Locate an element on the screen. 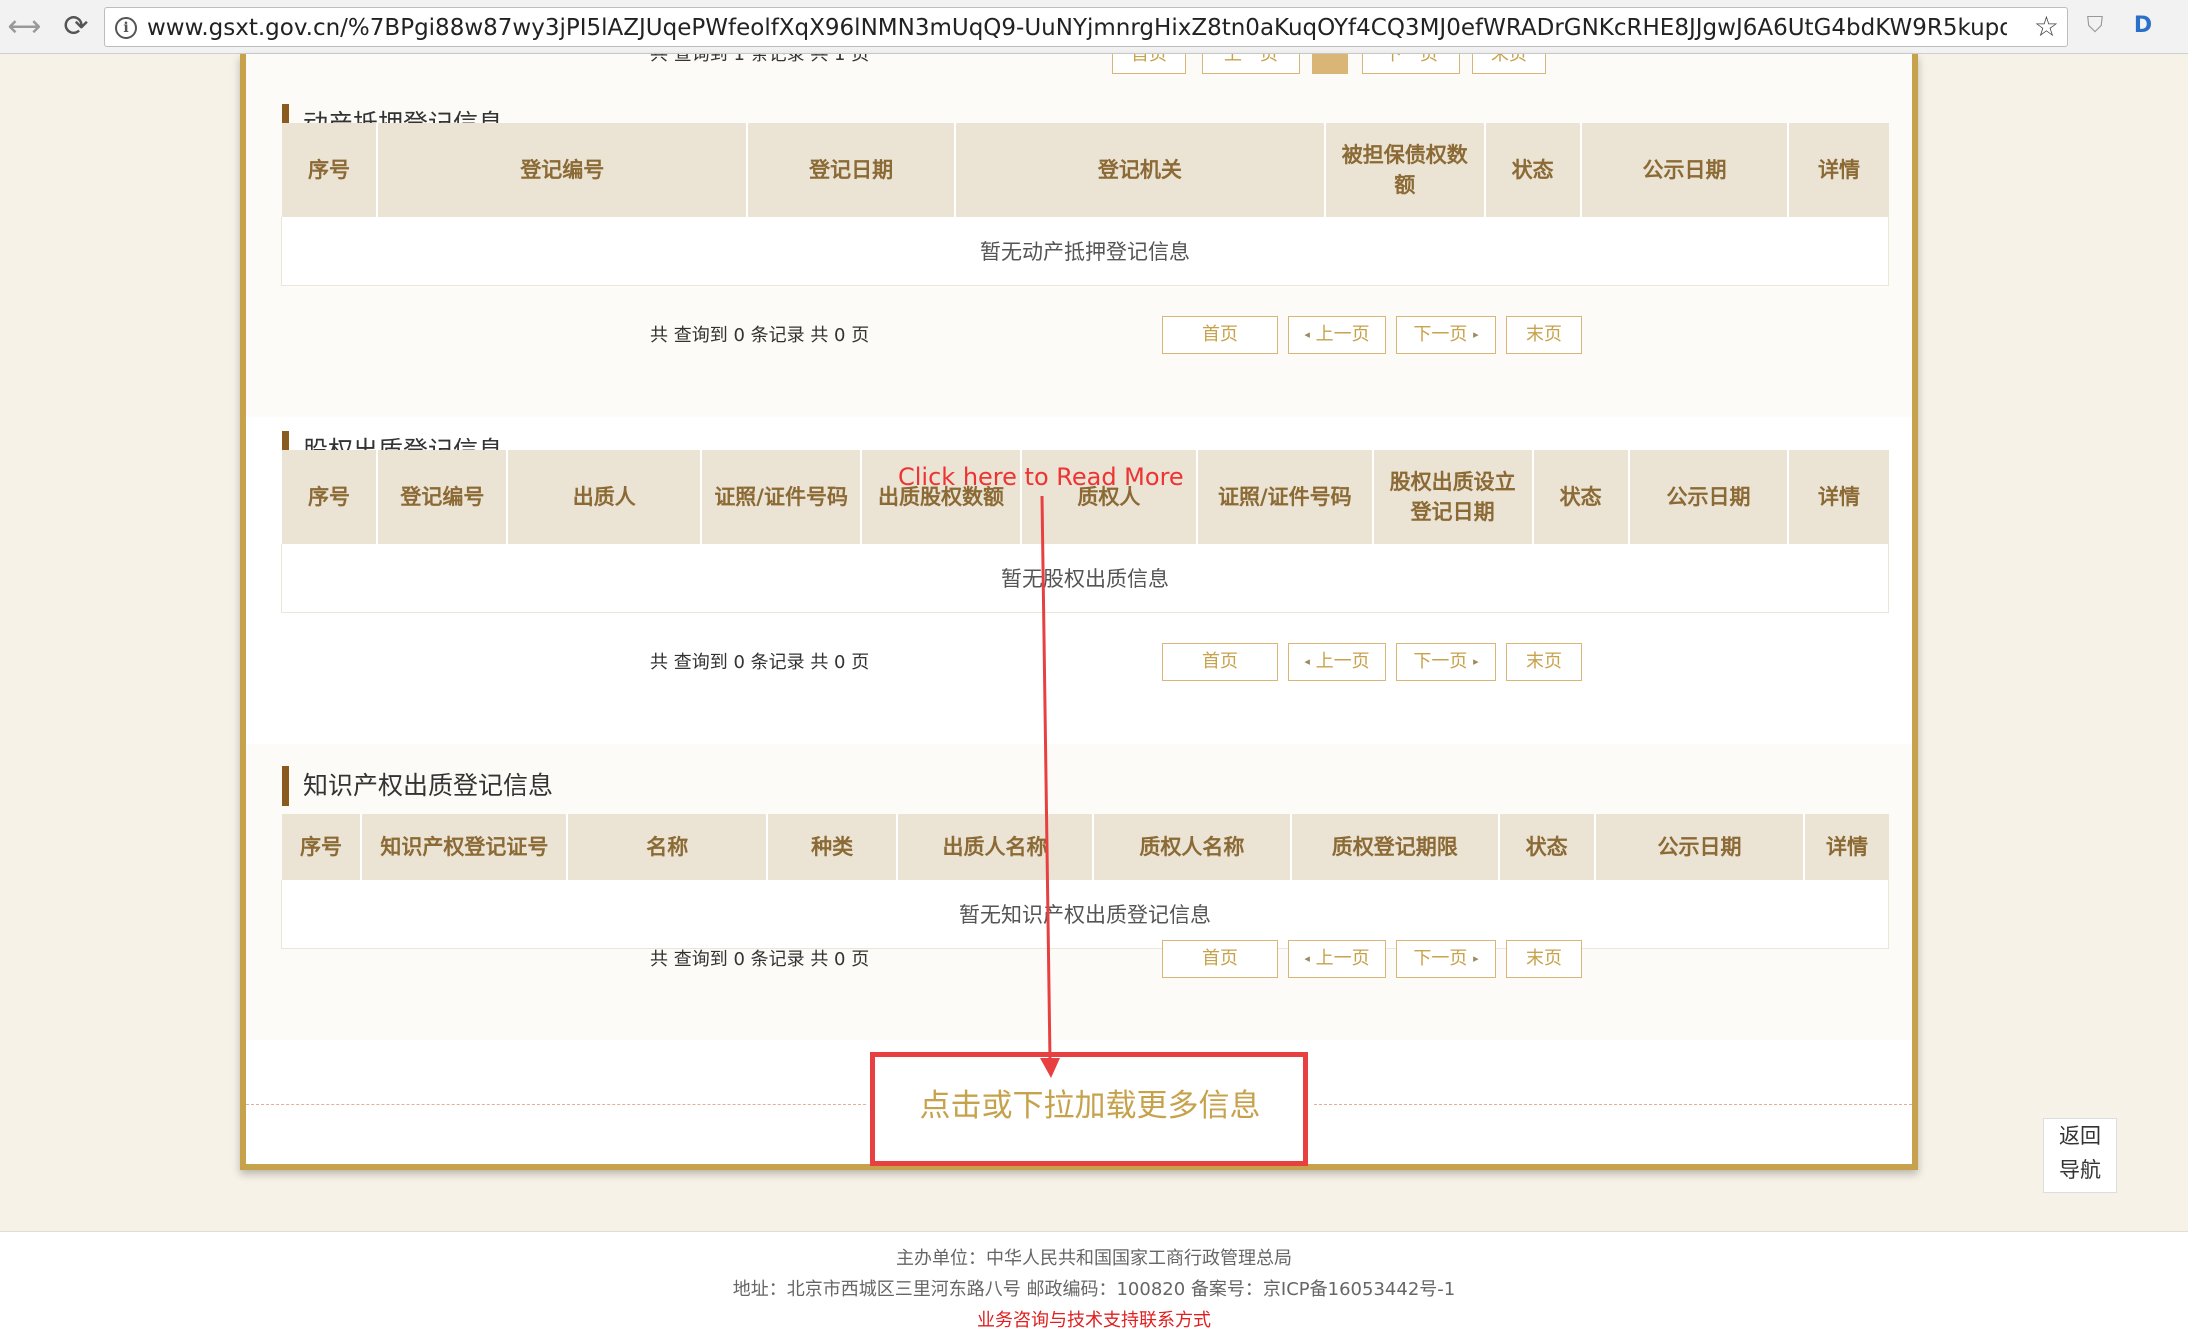 This screenshot has height=1337, width=2188. column-header: 登记机关 is located at coordinates (1140, 170).